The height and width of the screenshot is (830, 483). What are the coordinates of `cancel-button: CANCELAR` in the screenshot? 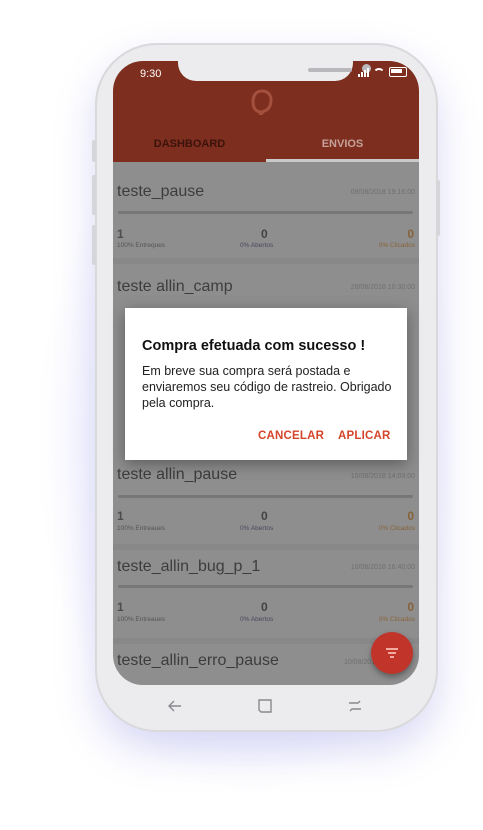 It's located at (291, 436).